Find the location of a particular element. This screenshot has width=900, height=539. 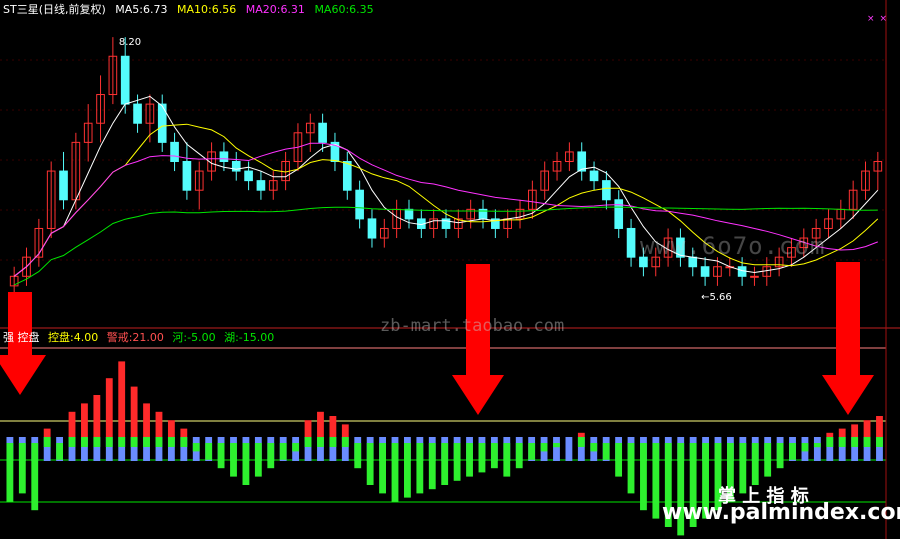

high-price-label: 8.20 is located at coordinates (130, 42).